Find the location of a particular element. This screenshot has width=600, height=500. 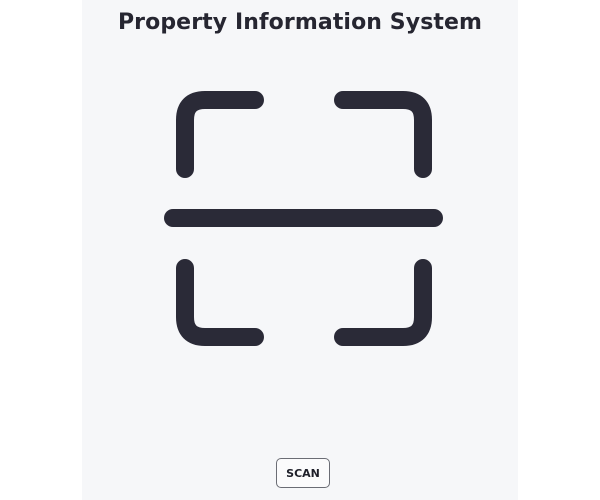

frame-corner-bottom-right is located at coordinates (383, 302).